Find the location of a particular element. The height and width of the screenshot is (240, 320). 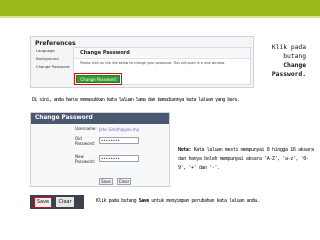

change-password-header: Change Password is located at coordinates (100, 118).